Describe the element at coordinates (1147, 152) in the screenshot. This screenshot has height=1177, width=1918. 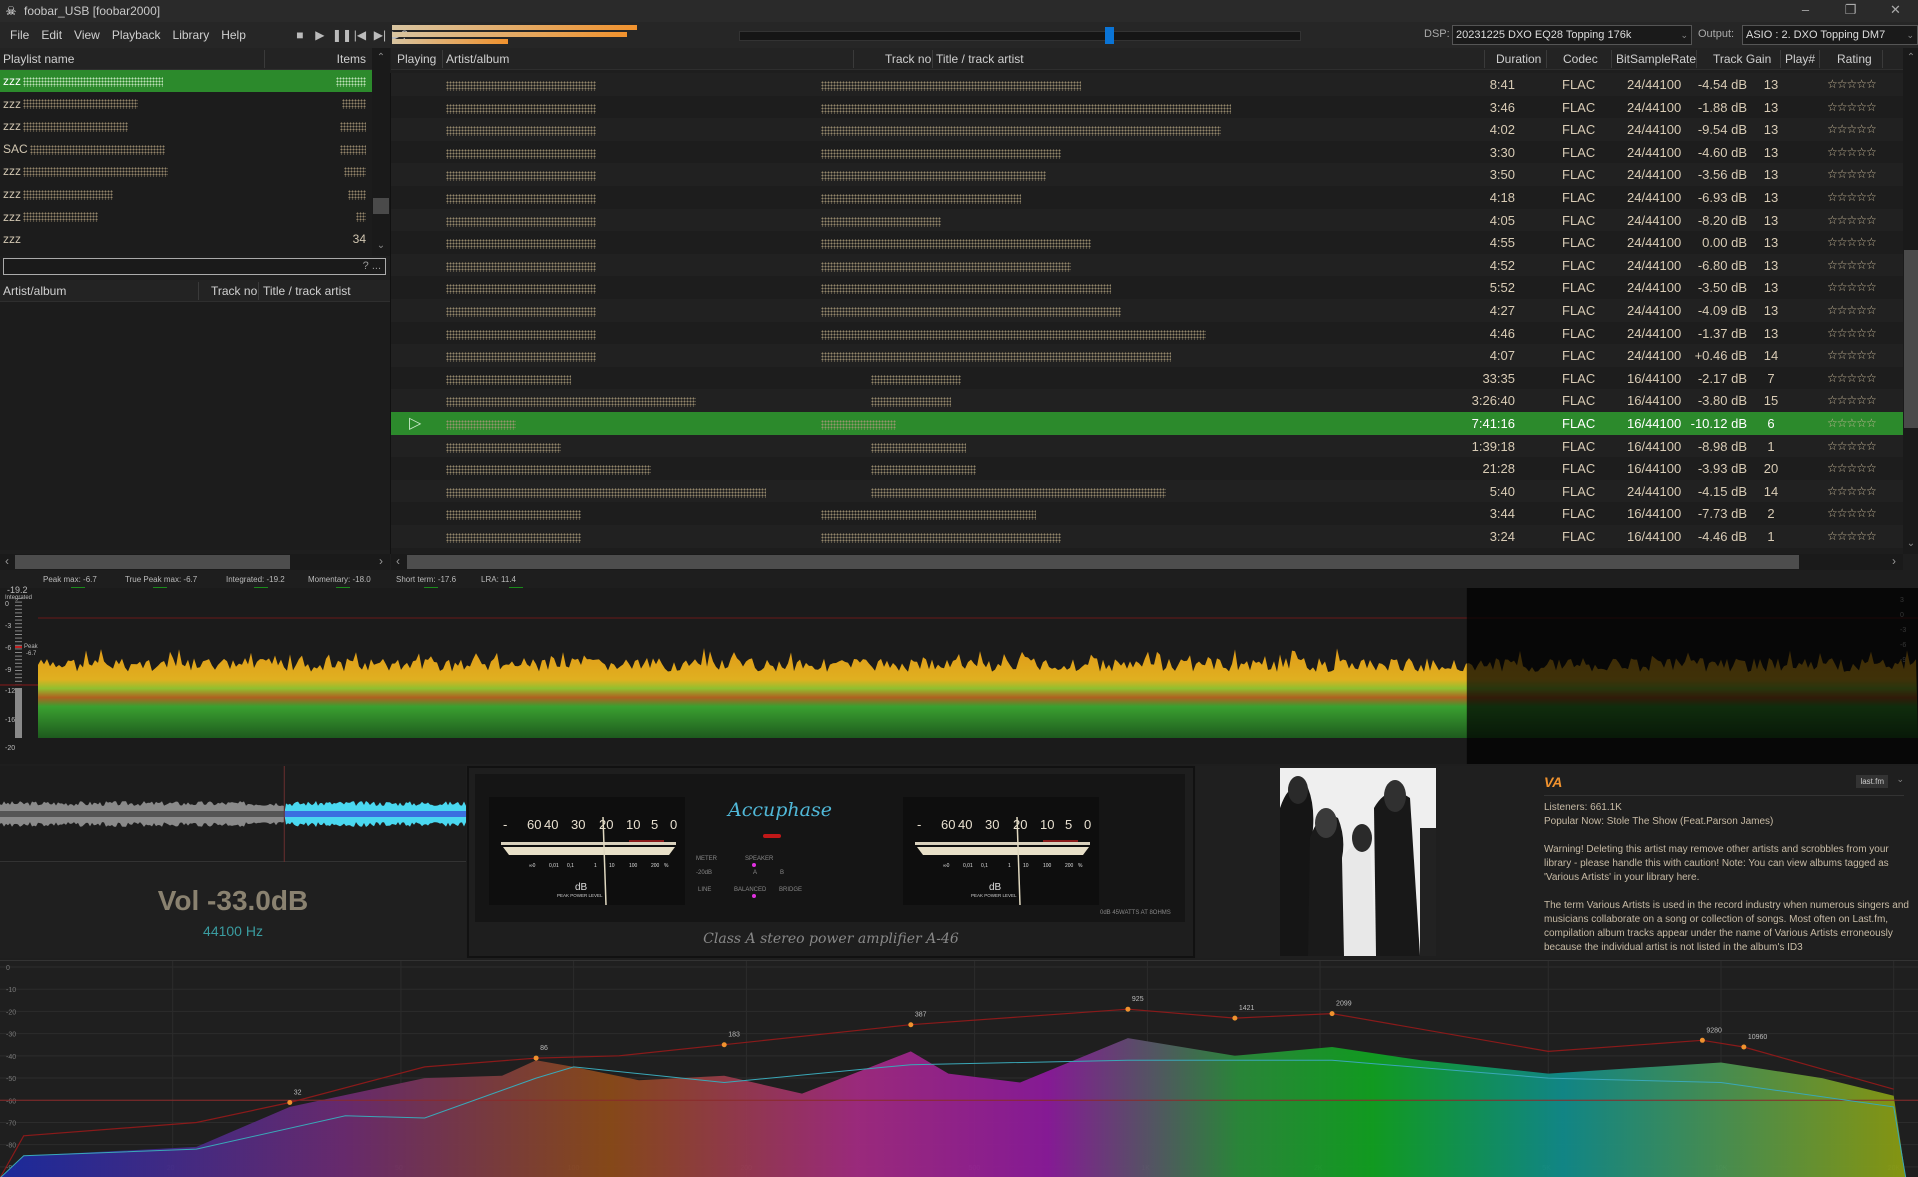
I see `playlist-track-row: 3:30 FLAC 24/44100 -4.60 dB 13 ☆☆☆☆☆` at that location.